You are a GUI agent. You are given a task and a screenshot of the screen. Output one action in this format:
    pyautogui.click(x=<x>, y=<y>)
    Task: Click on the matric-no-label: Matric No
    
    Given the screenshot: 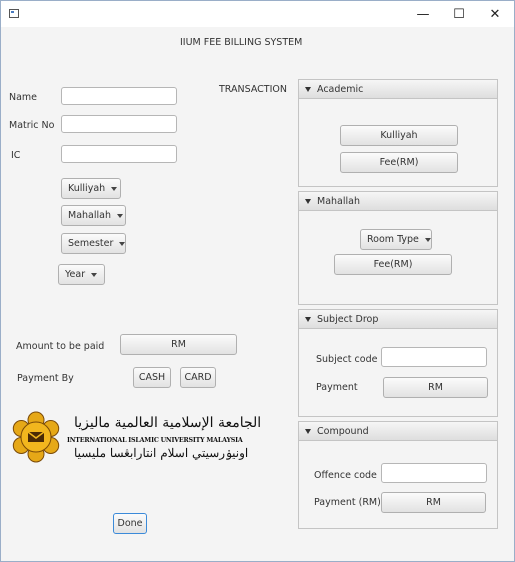 What is the action you would take?
    pyautogui.click(x=32, y=125)
    